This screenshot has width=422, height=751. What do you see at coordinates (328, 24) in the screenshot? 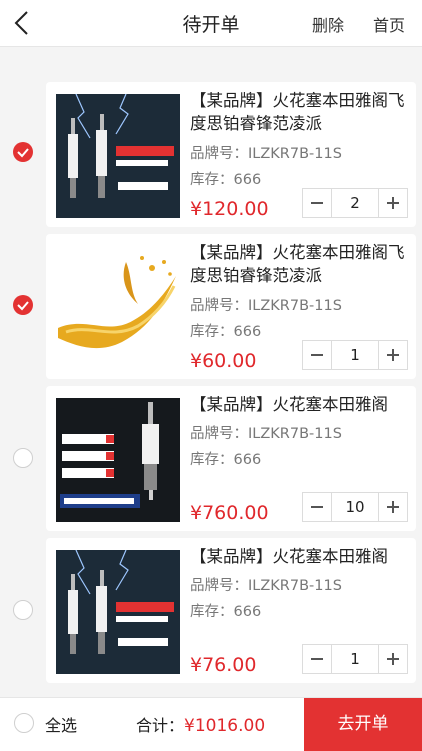
I see `delete-button: 删除` at bounding box center [328, 24].